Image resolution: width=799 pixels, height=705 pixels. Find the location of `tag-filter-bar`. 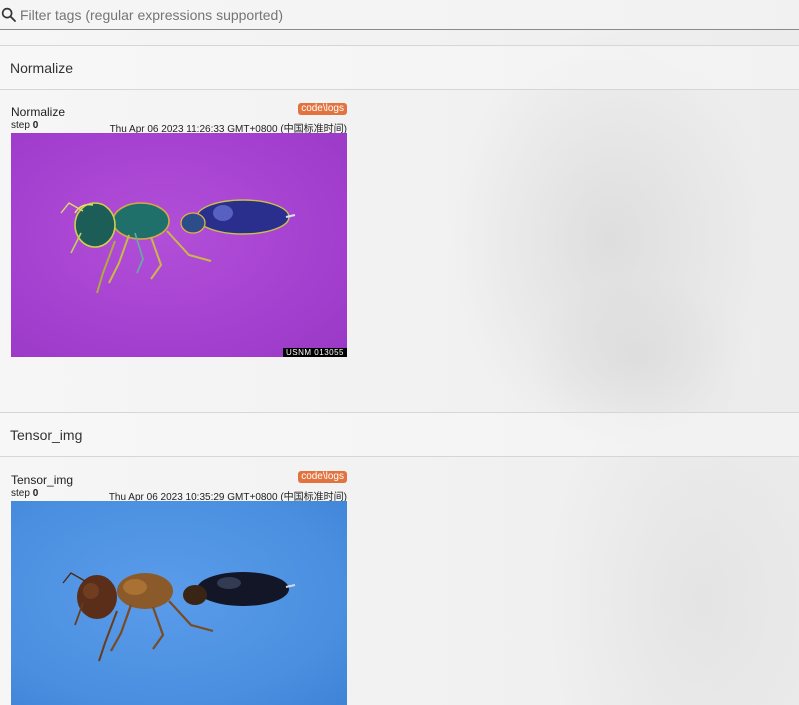

tag-filter-bar is located at coordinates (399, 15).